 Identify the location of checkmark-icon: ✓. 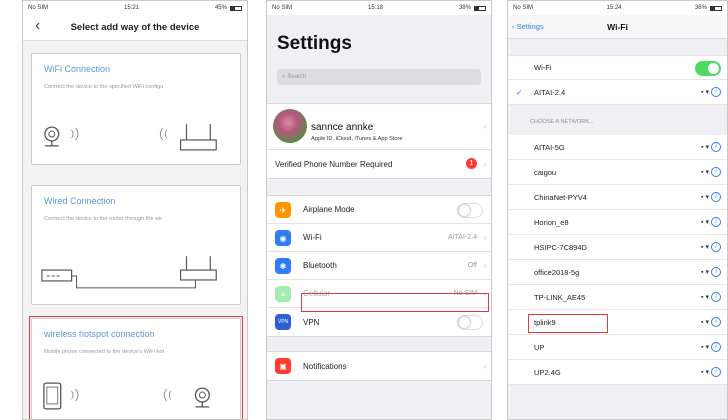
(519, 92).